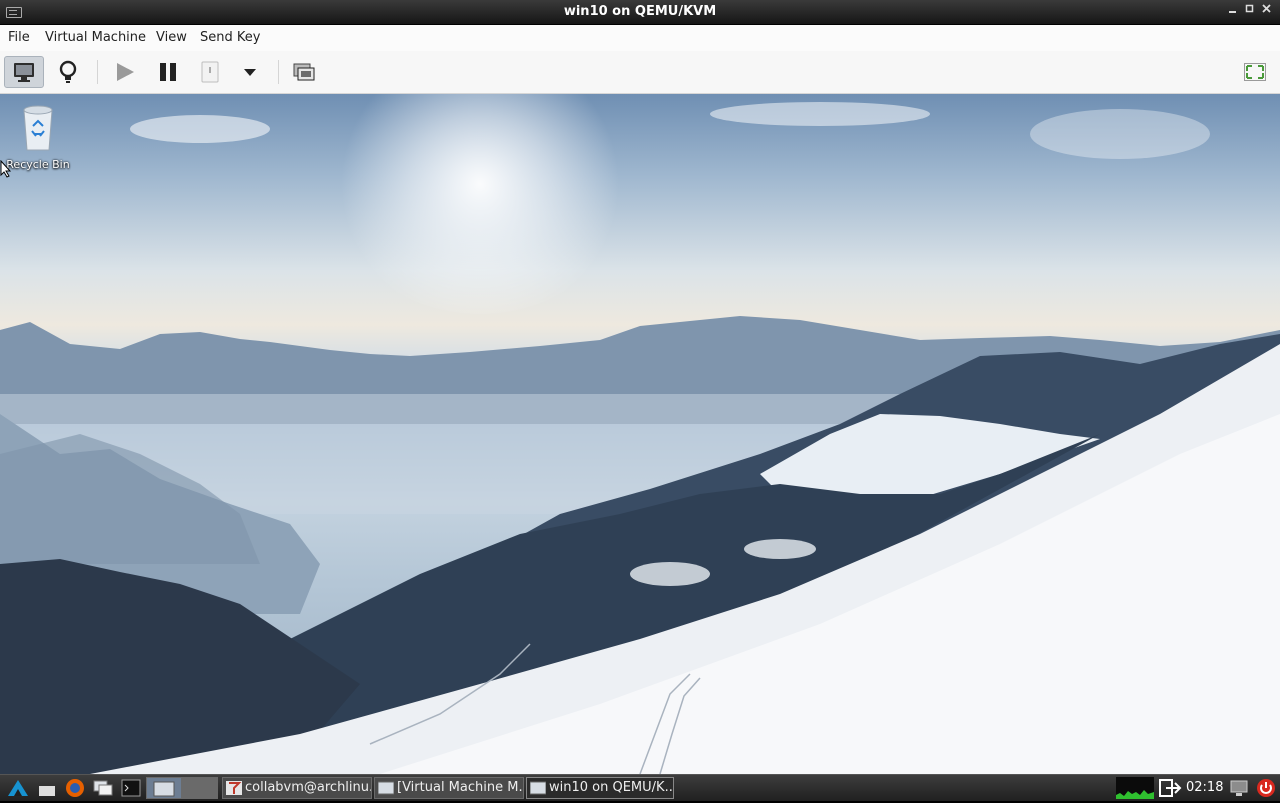  What do you see at coordinates (47, 791) in the screenshot?
I see `desktop-icon` at bounding box center [47, 791].